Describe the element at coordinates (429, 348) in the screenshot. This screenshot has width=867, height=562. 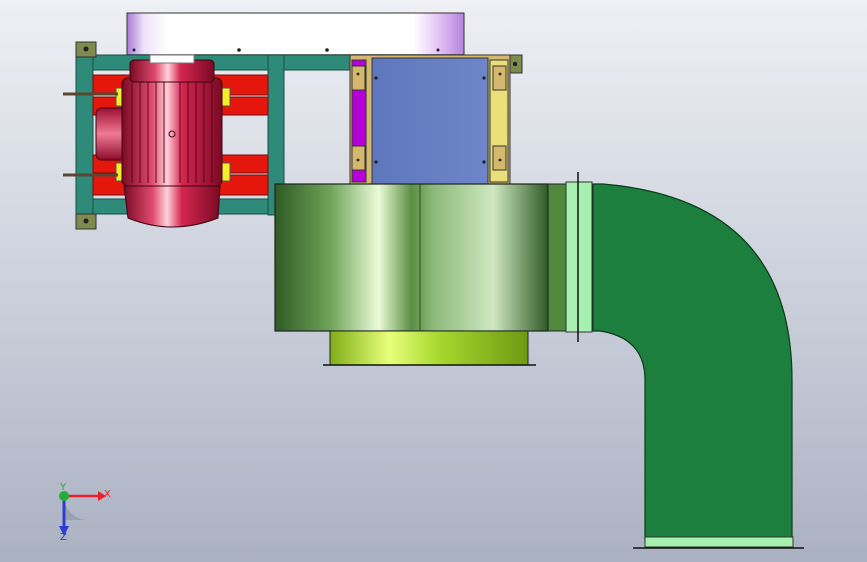
I see `blower-inlet-ring` at that location.